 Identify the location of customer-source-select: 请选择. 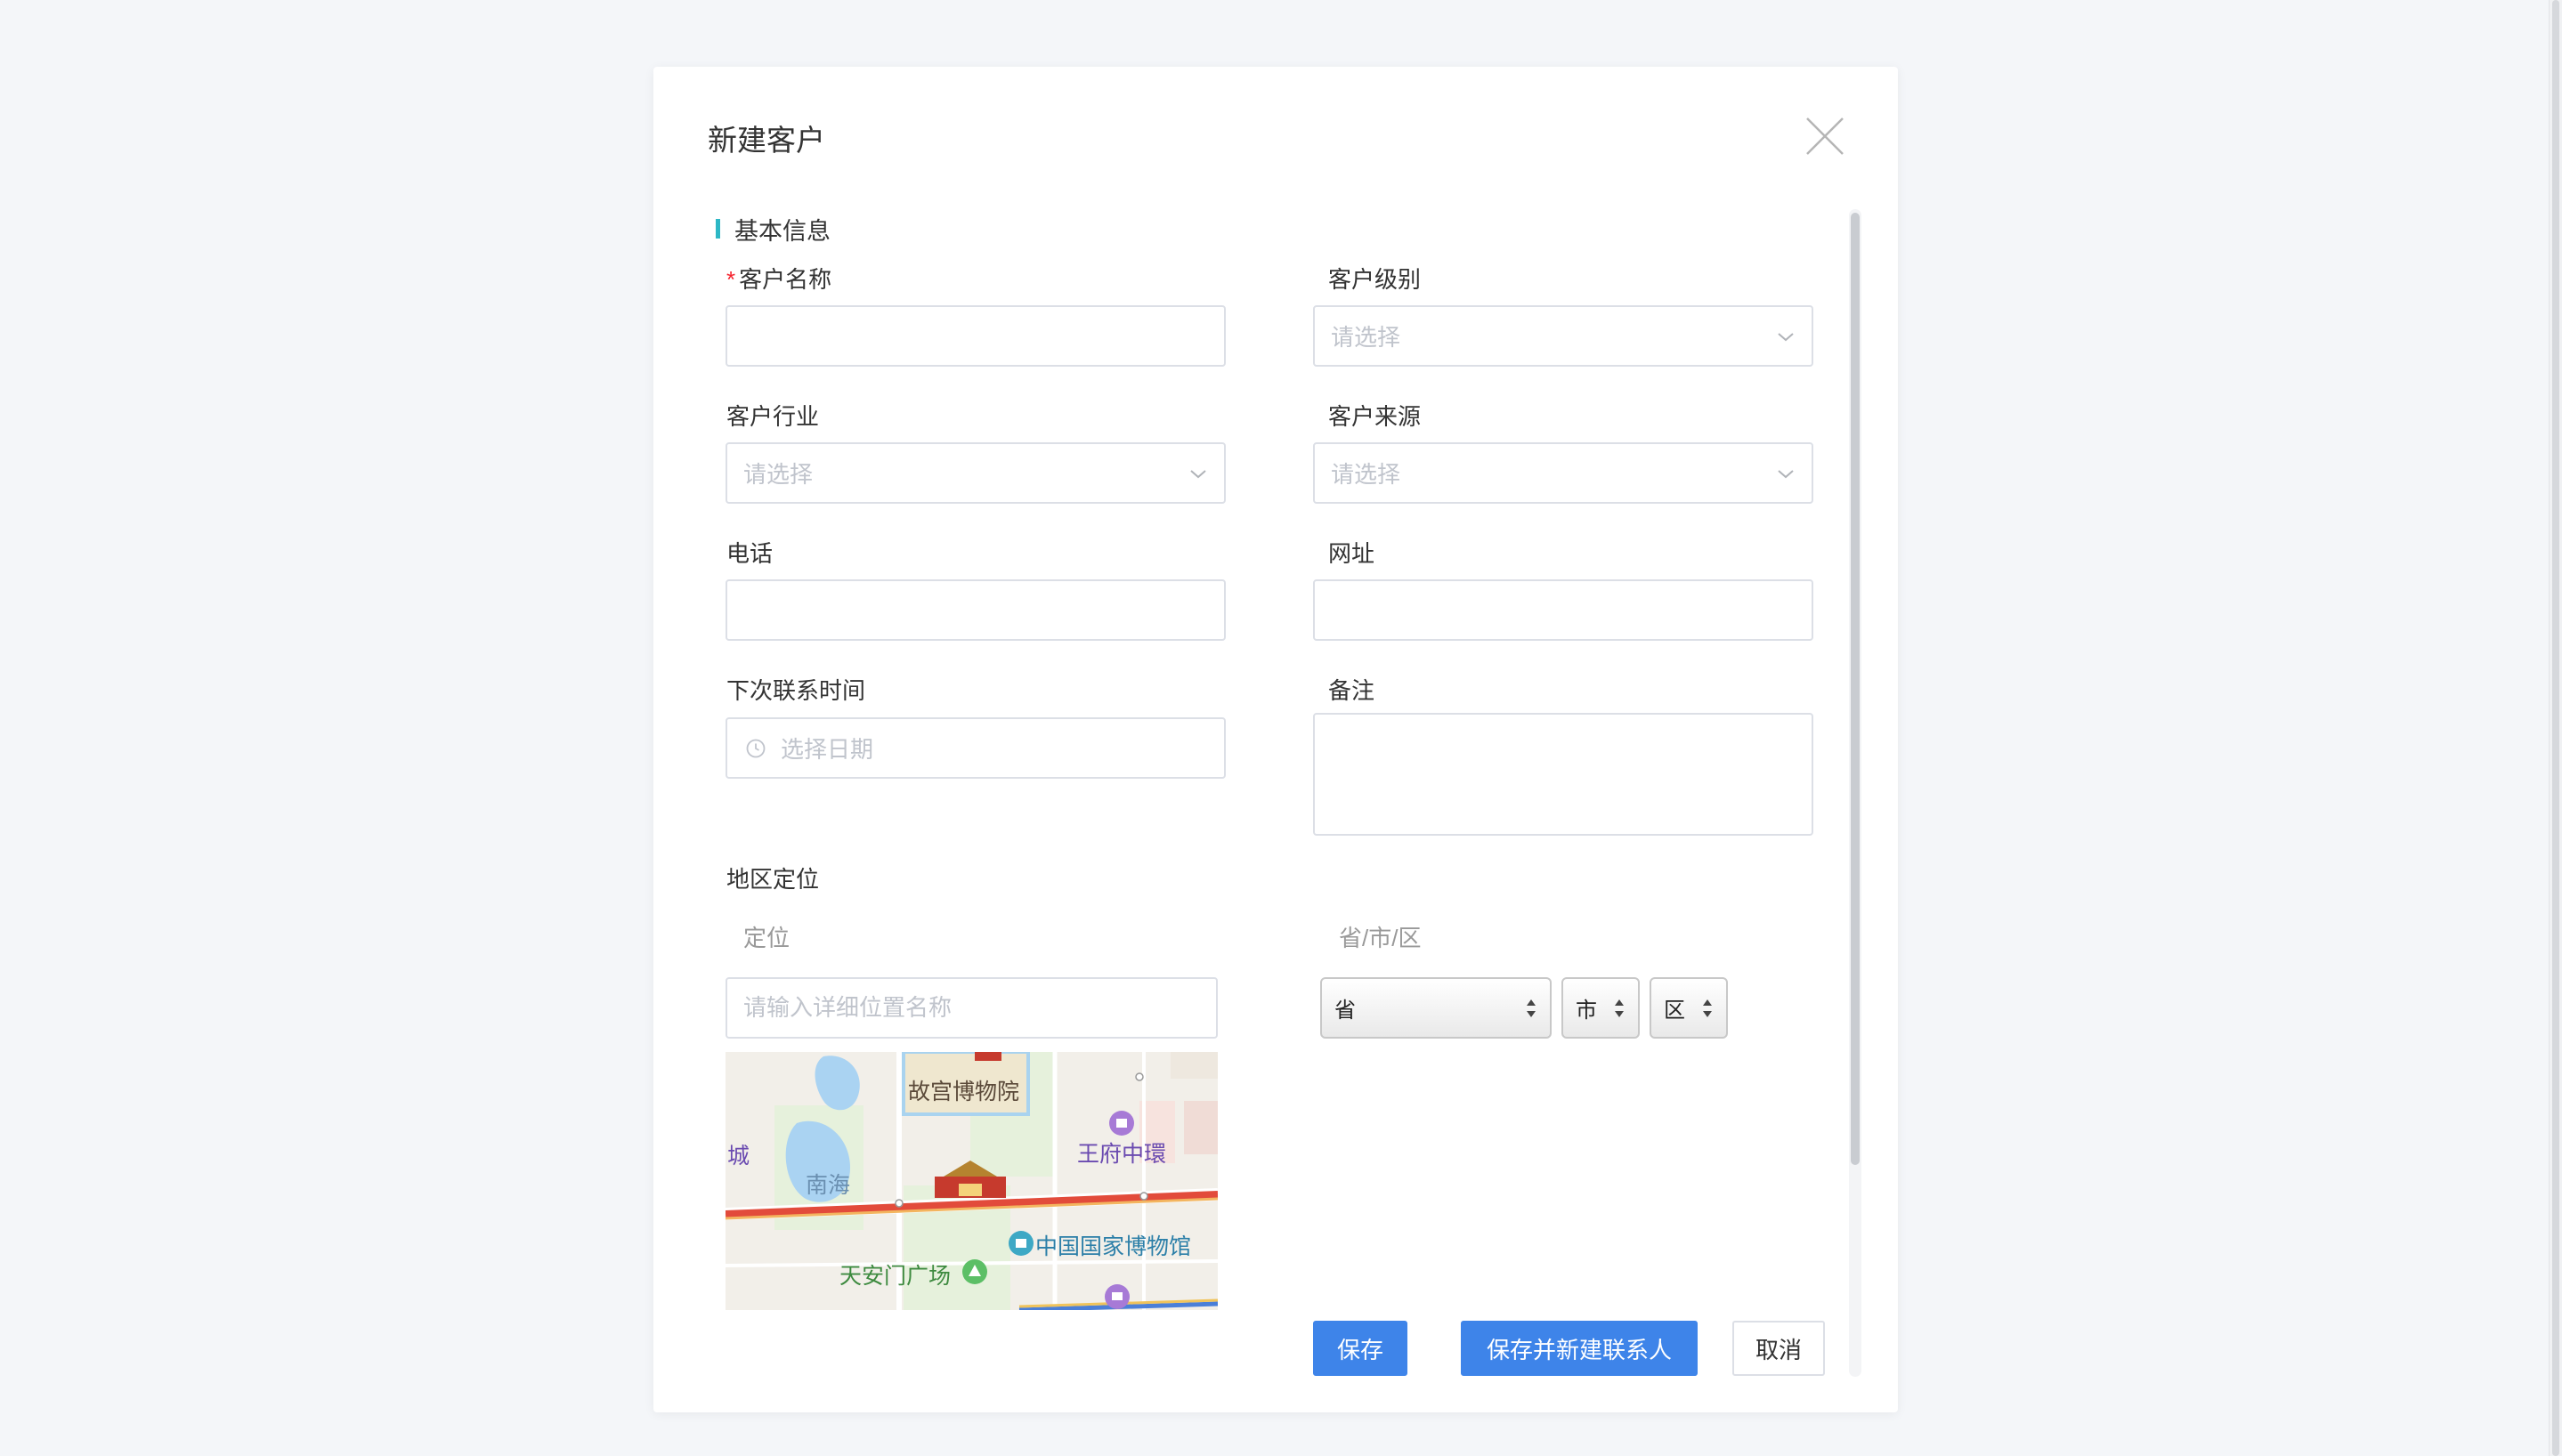
(1563, 473).